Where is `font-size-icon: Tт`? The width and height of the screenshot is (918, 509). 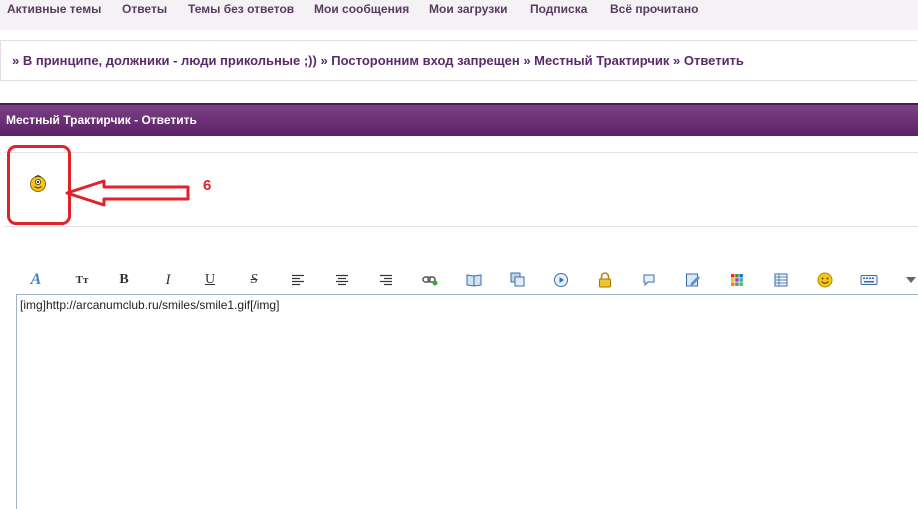 font-size-icon: Tт is located at coordinates (82, 280).